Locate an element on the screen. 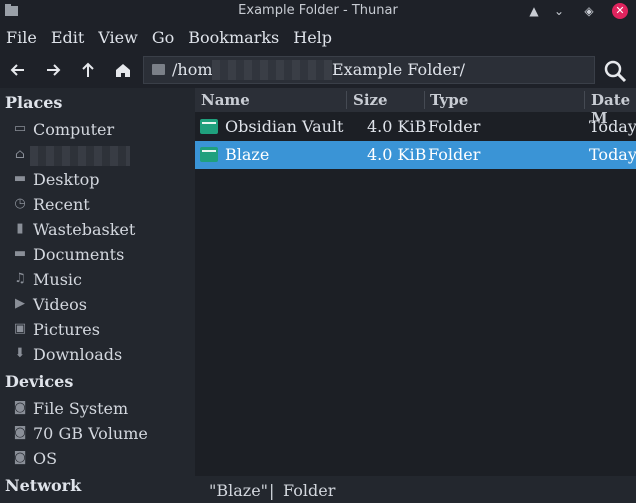  menu-edit: Edit is located at coordinates (67, 37).